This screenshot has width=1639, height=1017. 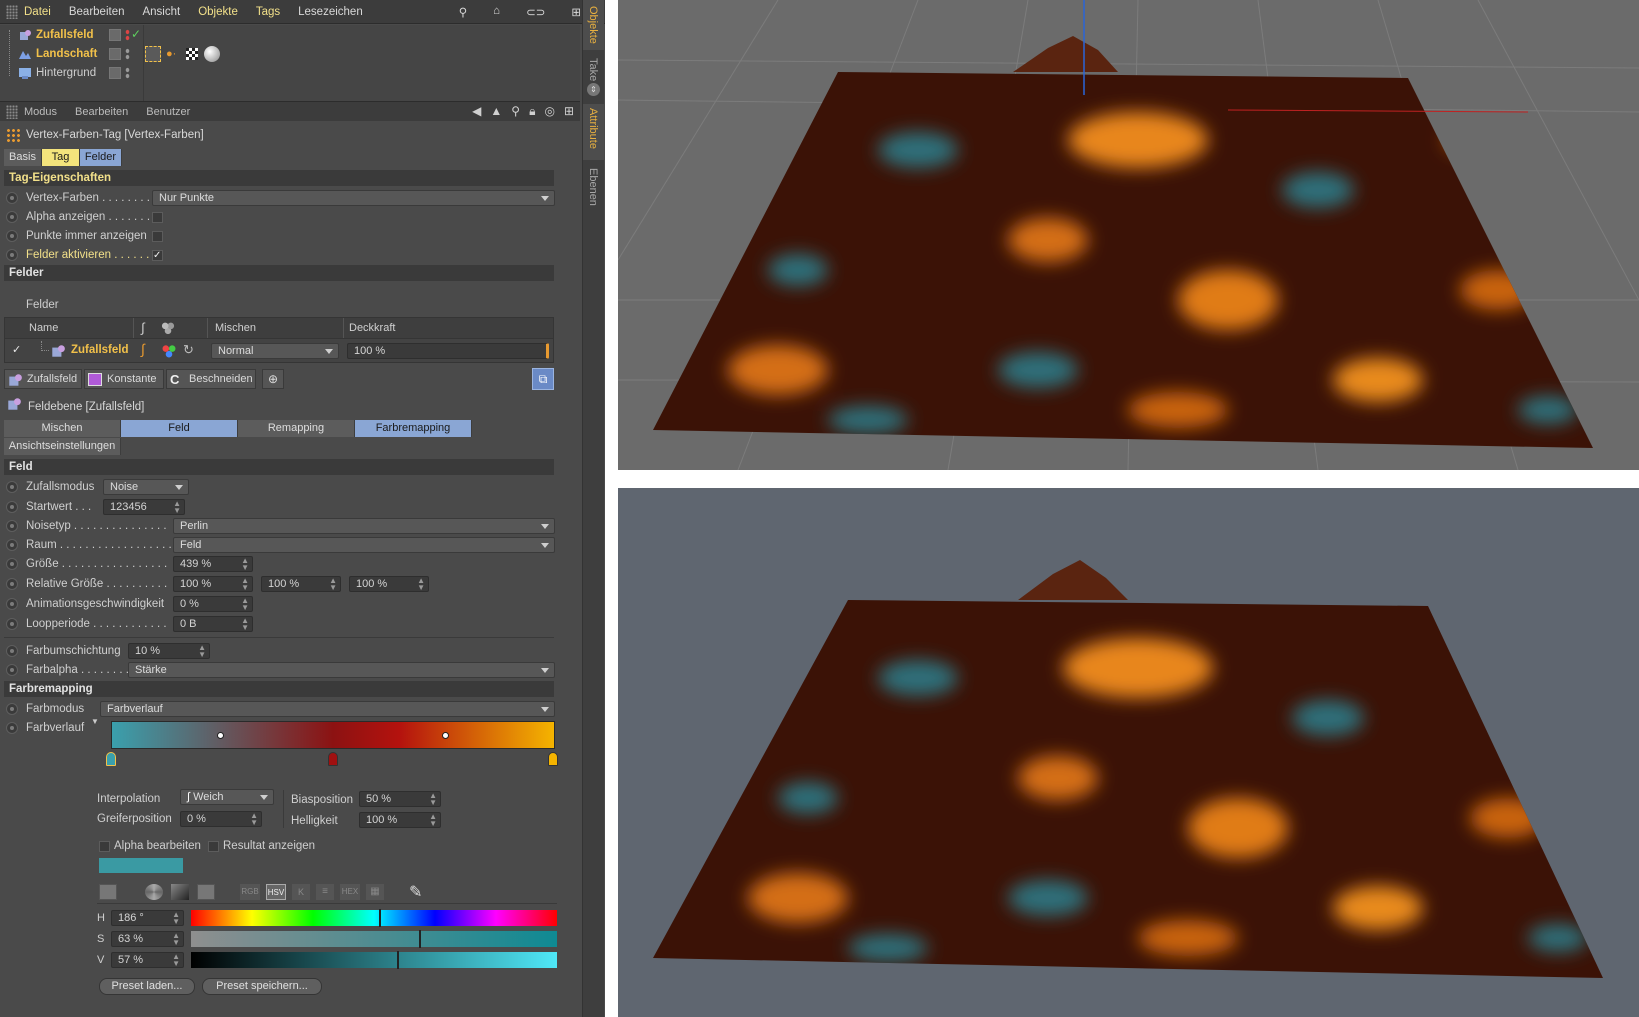 I want to click on hue-slider, so click(x=374, y=918).